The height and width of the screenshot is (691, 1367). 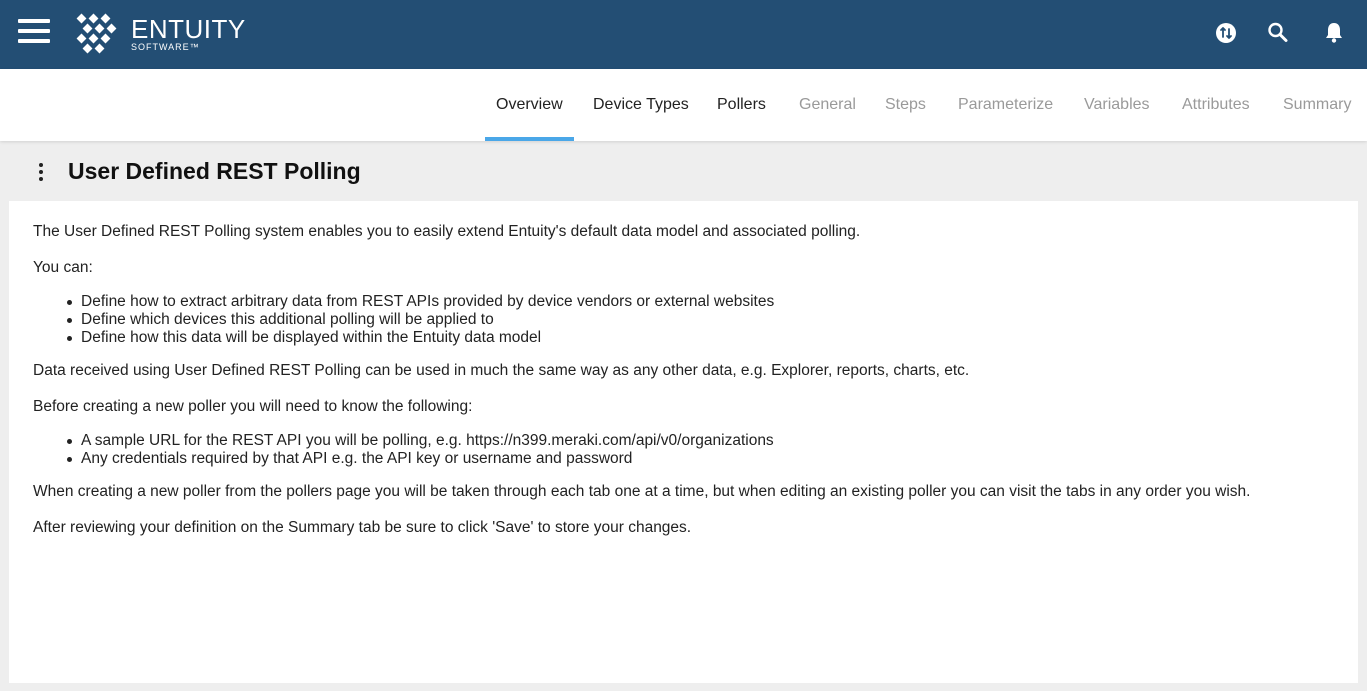 I want to click on tab-attributes: Attributes, so click(x=1216, y=105).